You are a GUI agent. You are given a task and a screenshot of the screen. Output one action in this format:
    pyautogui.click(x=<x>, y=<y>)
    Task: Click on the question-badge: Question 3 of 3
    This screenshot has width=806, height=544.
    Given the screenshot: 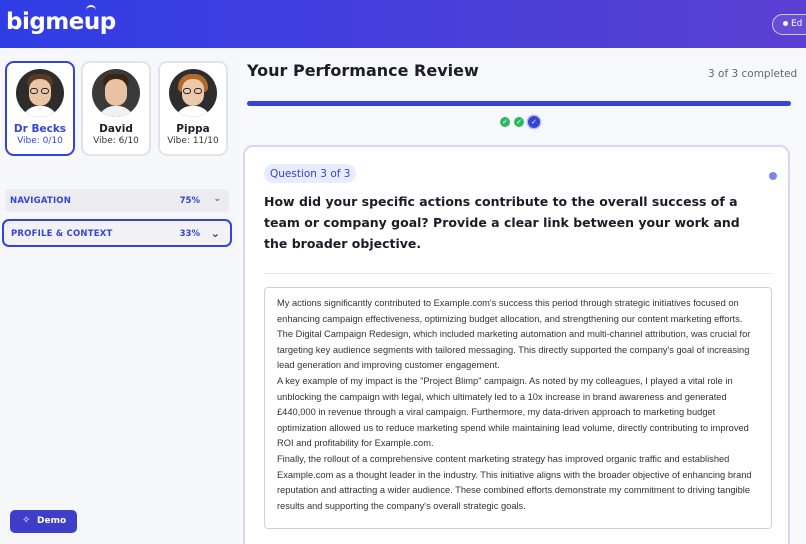 What is the action you would take?
    pyautogui.click(x=310, y=173)
    